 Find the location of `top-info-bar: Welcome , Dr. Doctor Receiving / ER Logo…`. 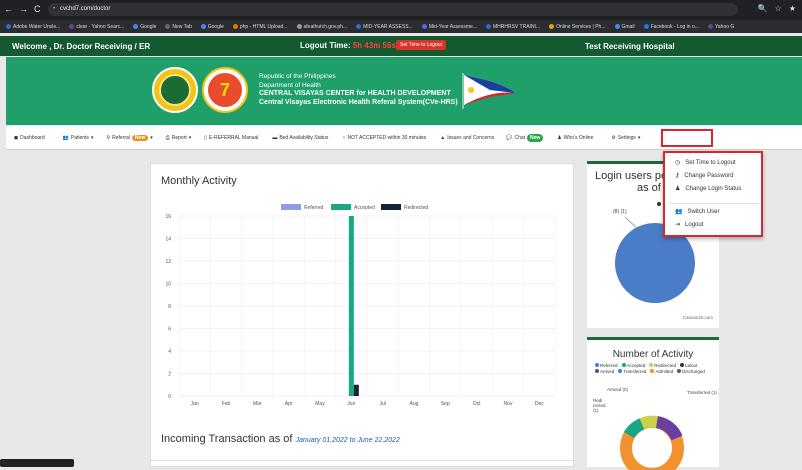

top-info-bar: Welcome , Dr. Doctor Receiving / ER Logo… is located at coordinates (401, 46).